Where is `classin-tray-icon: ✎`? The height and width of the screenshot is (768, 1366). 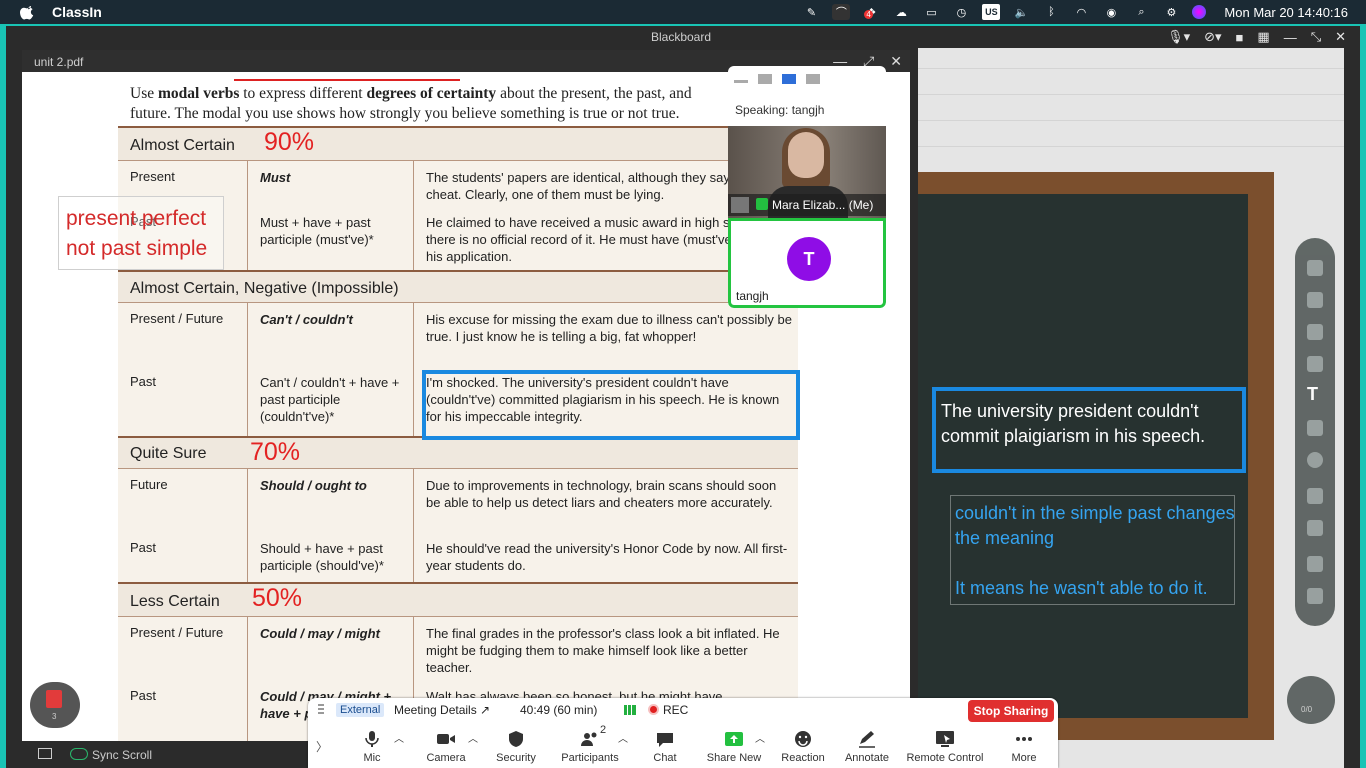 classin-tray-icon: ✎ is located at coordinates (811, 12).